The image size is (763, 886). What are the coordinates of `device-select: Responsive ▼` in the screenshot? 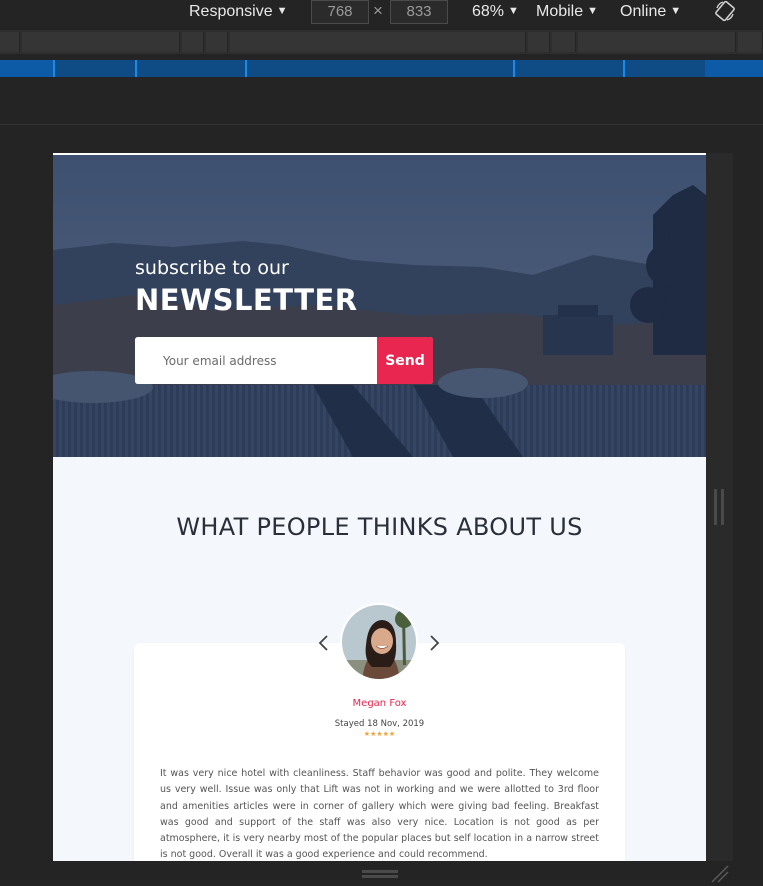 It's located at (238, 12).